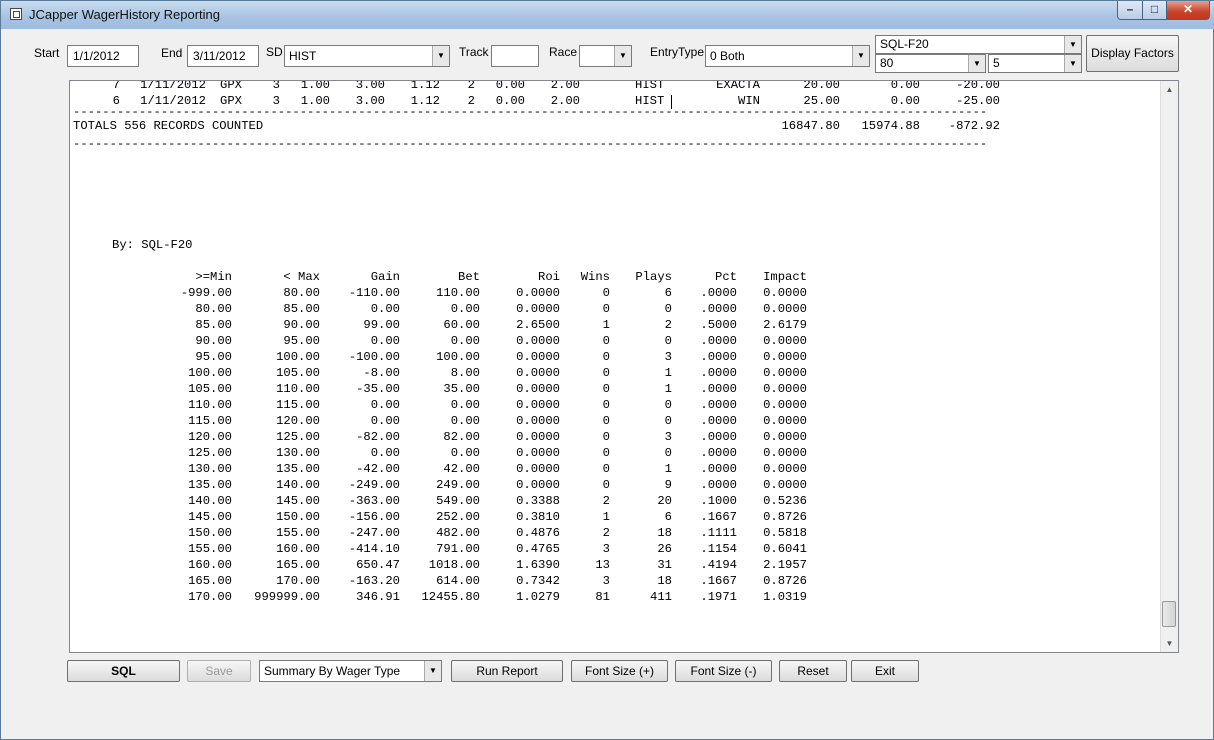  What do you see at coordinates (664, 501) in the screenshot?
I see `table-cell: 20` at bounding box center [664, 501].